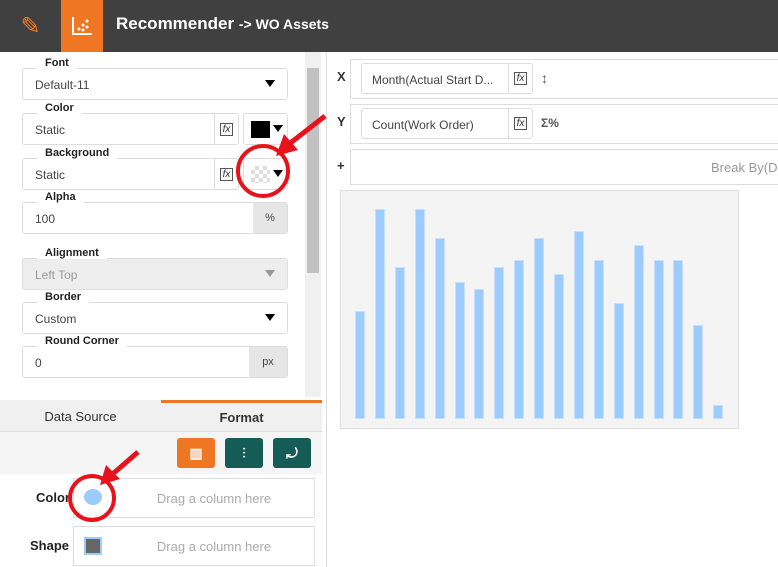  What do you see at coordinates (214, 546) in the screenshot?
I see `shape-placeholder: Drag a column here` at bounding box center [214, 546].